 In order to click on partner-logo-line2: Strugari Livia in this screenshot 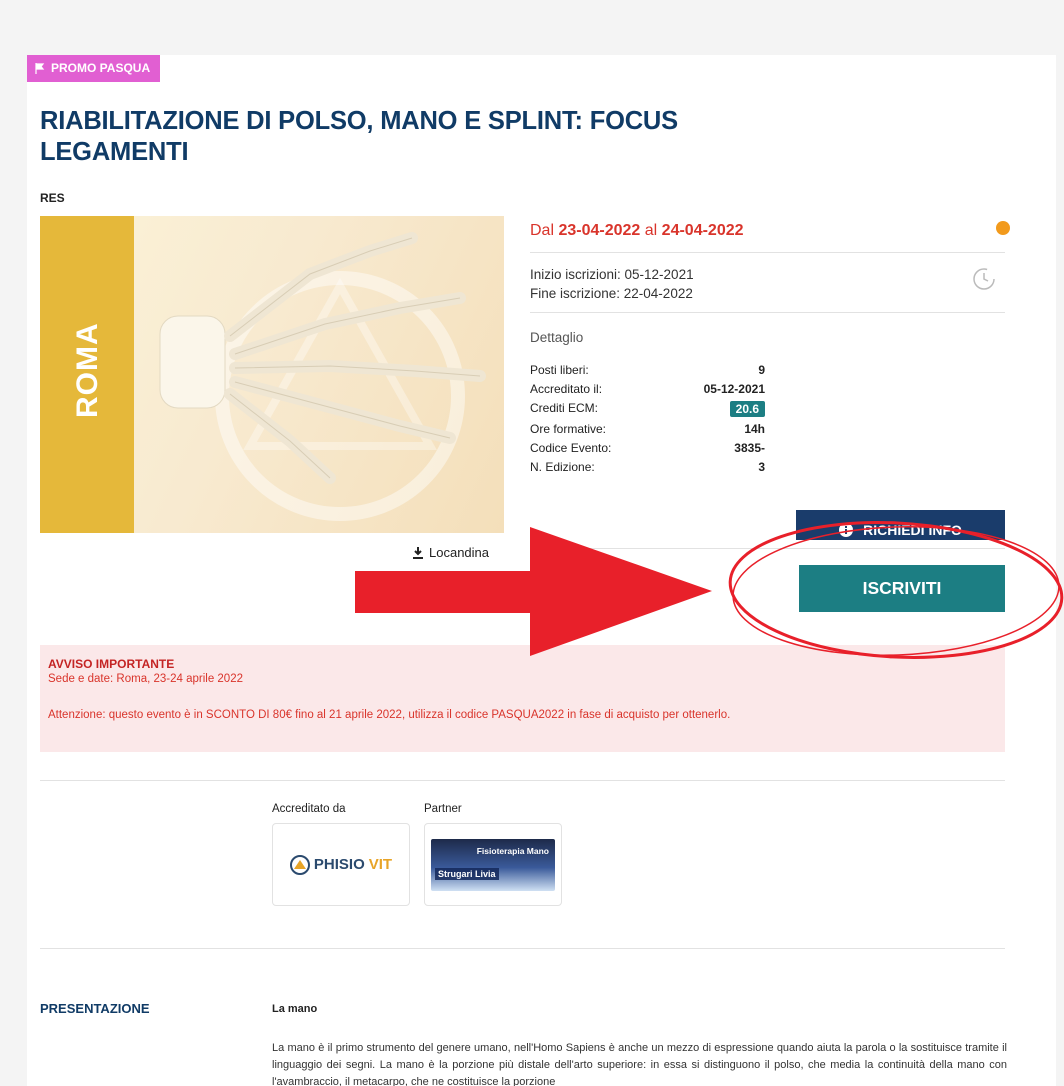, I will do `click(467, 873)`.